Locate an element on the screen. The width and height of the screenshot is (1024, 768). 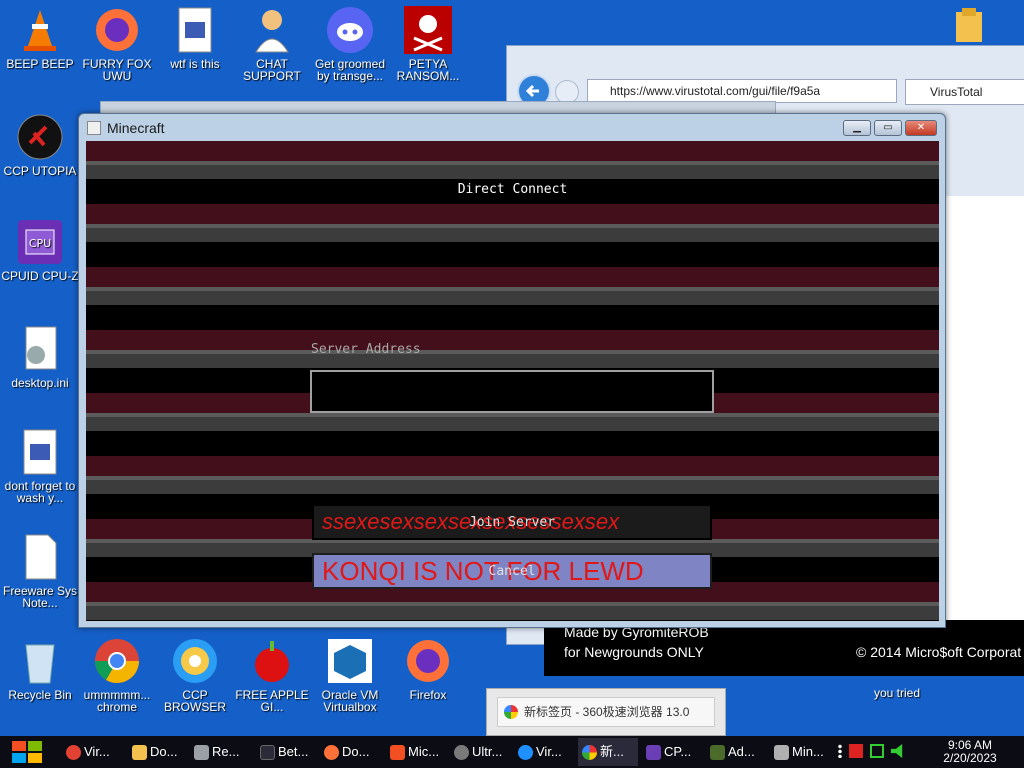
volume-icon is located at coordinates (897, 751).